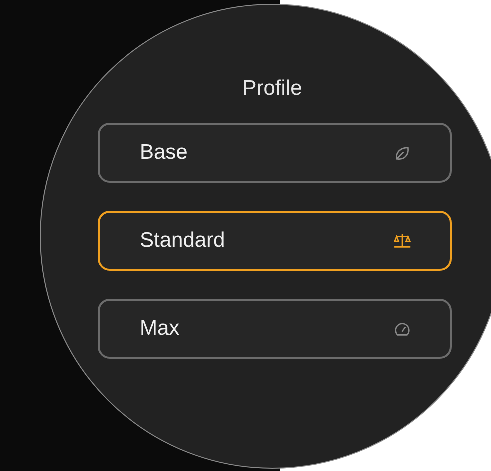  I want to click on screen-title: Profile, so click(273, 89).